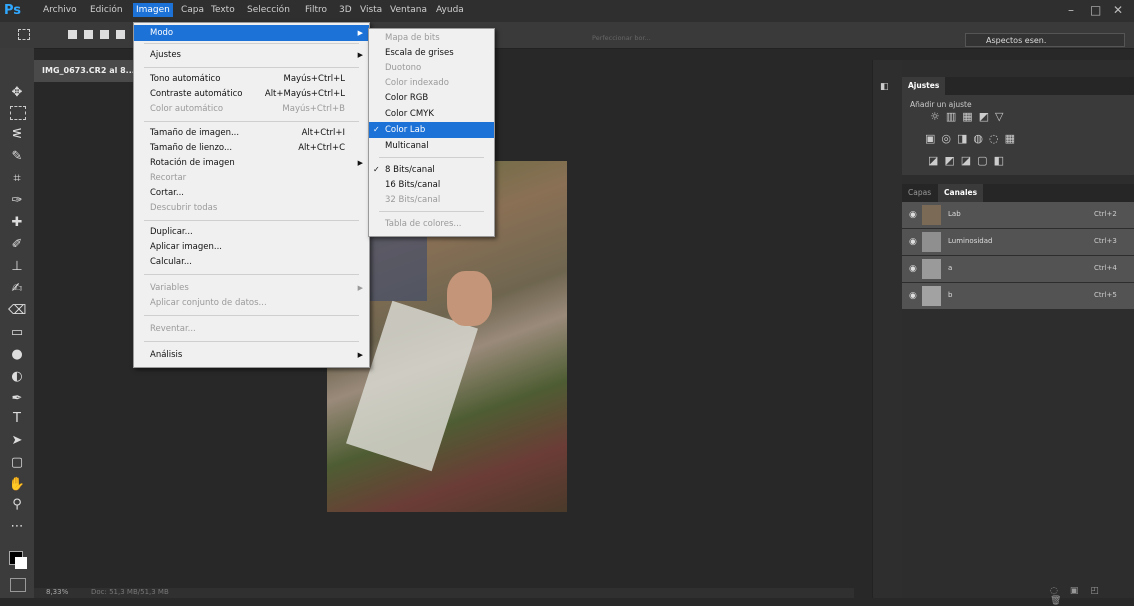  I want to click on menu-texto: Texto, so click(223, 10).